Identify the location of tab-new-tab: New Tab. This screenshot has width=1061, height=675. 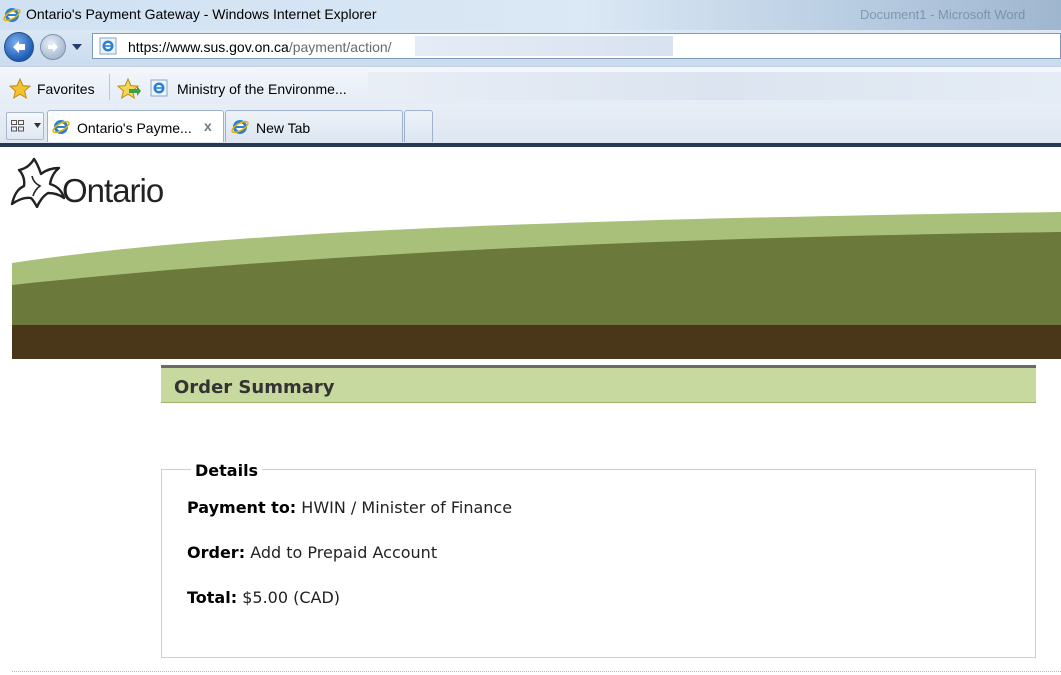
(314, 126).